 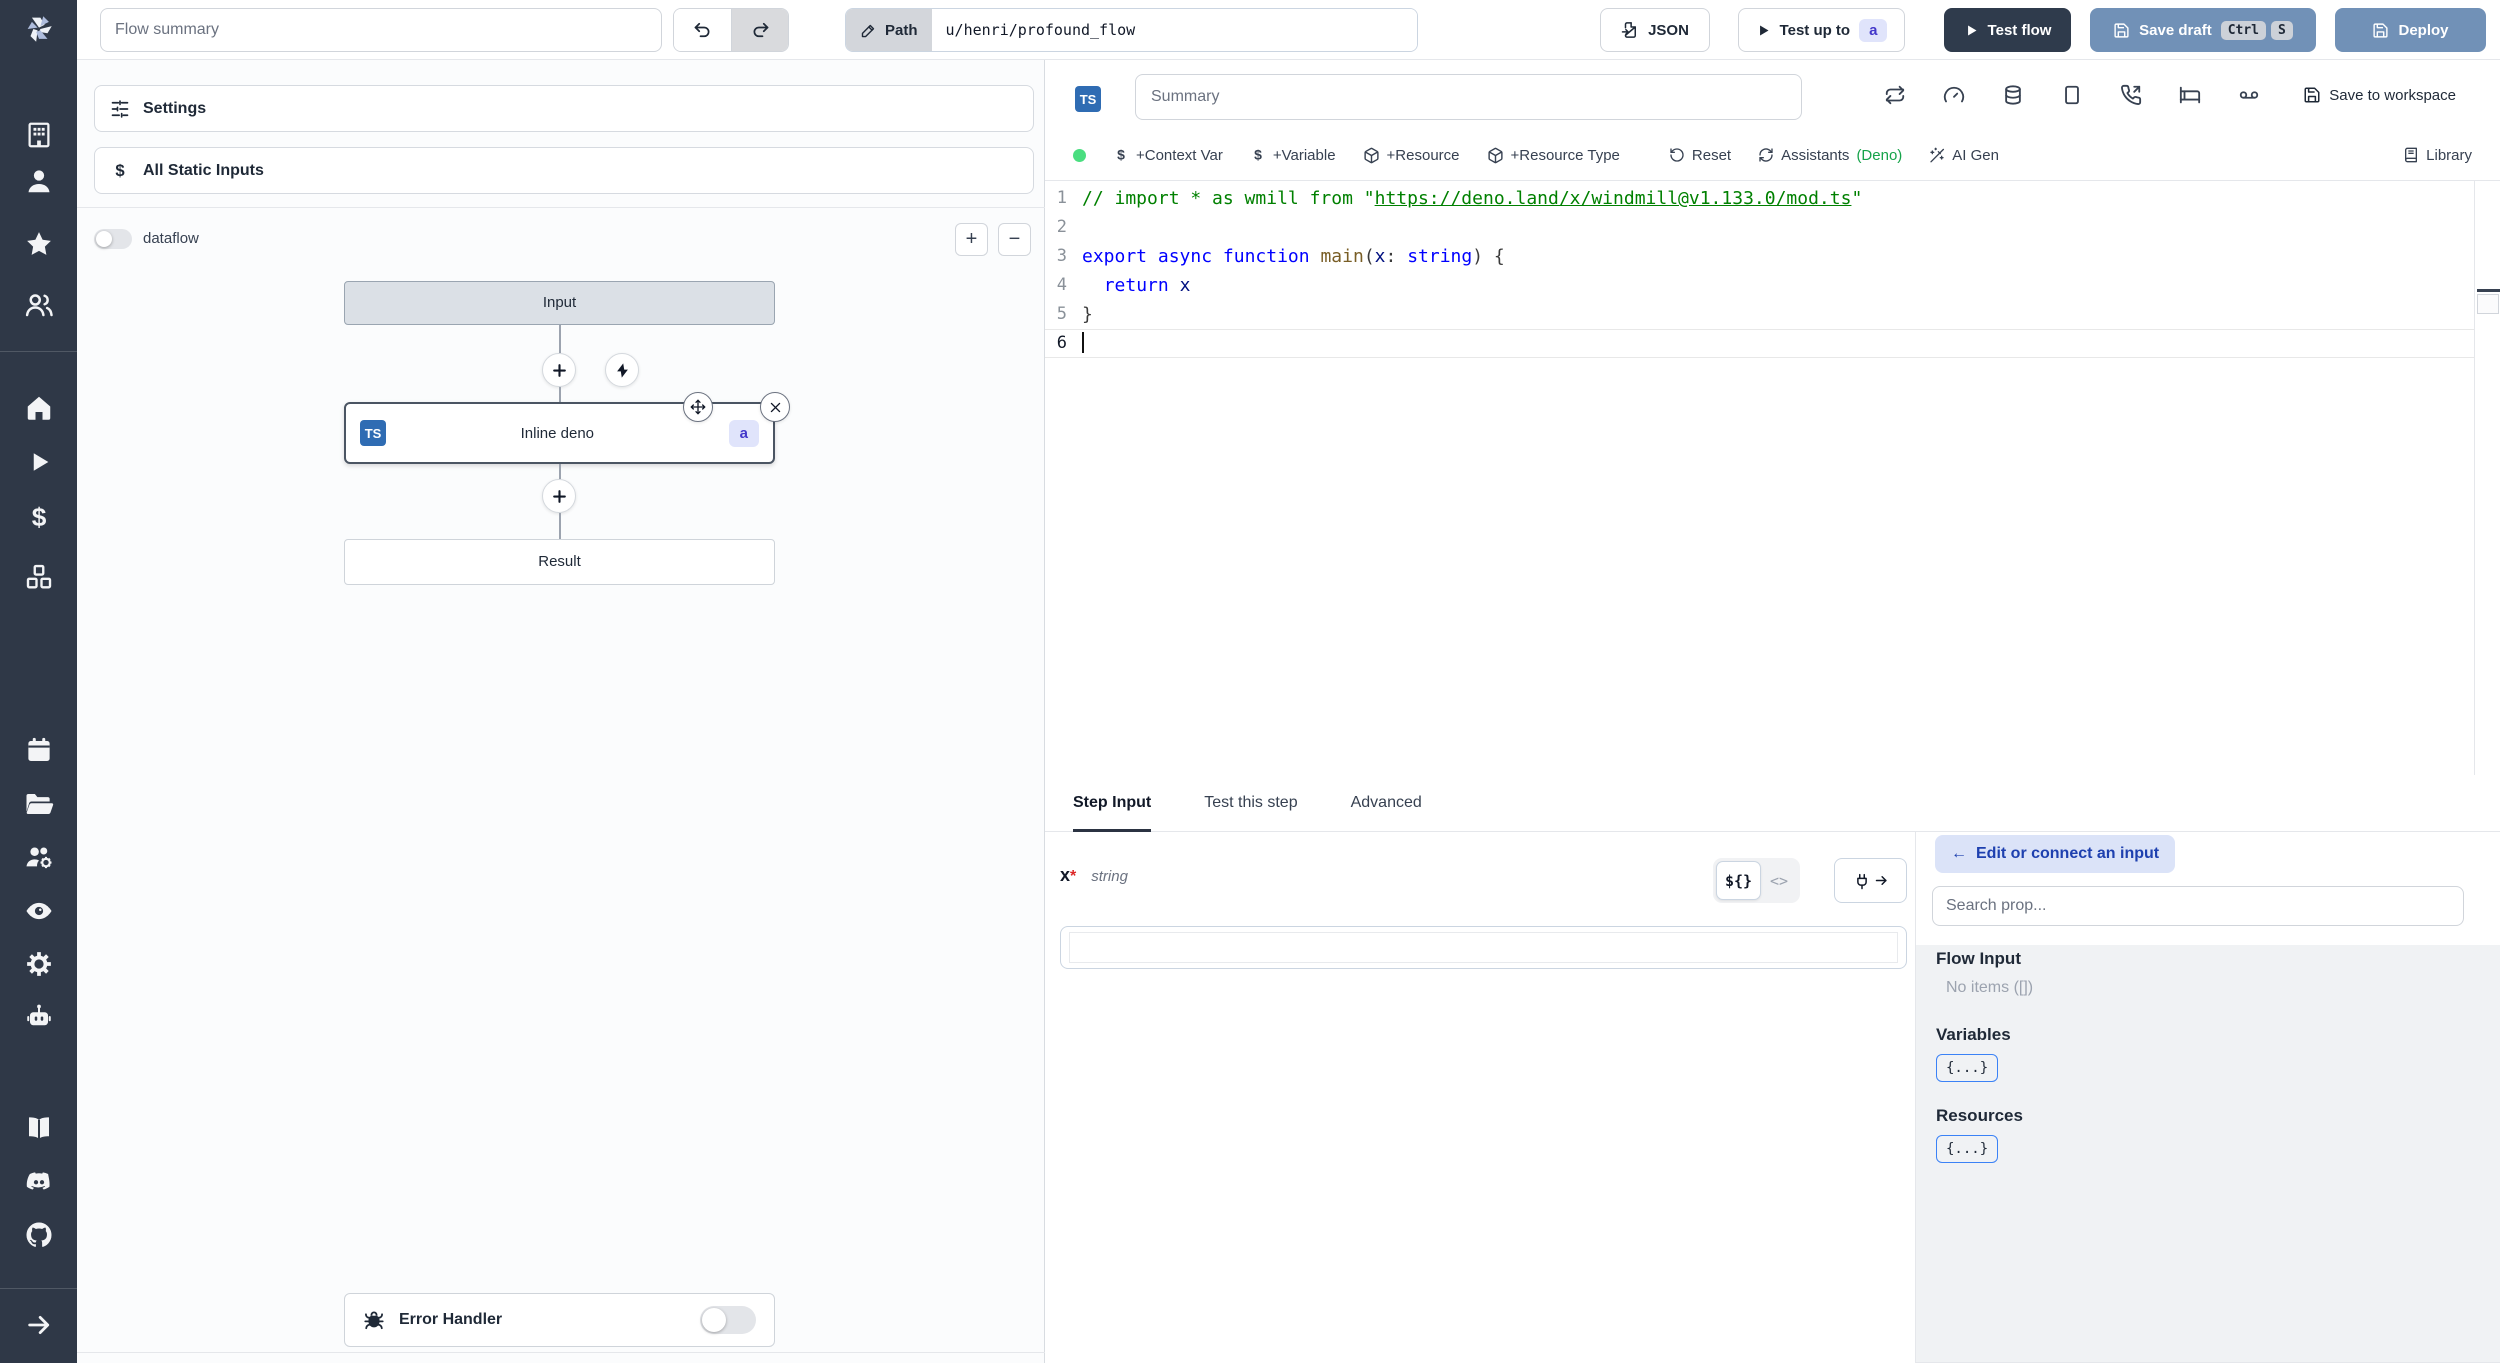 I want to click on expr-mode-button: ${}, so click(x=1738, y=880).